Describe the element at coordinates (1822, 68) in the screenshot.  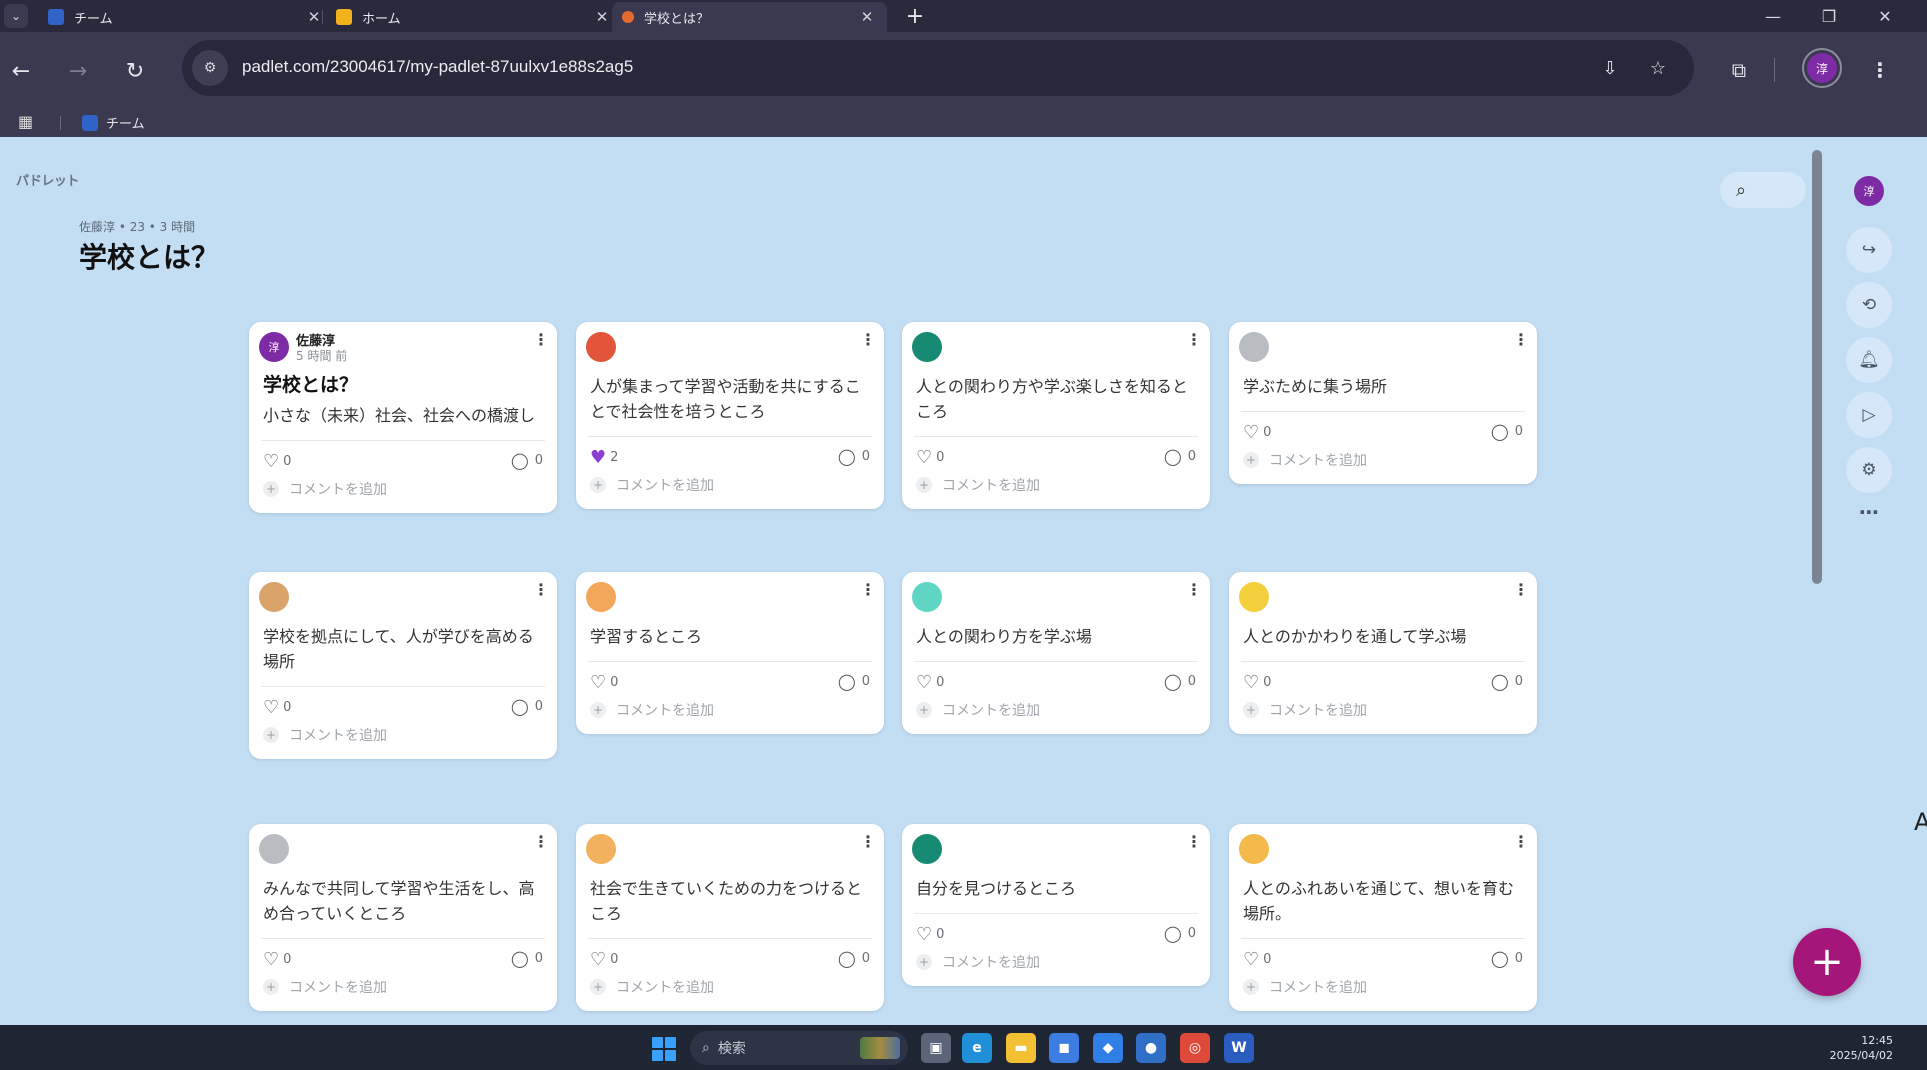
I see `profile-button: 淳` at that location.